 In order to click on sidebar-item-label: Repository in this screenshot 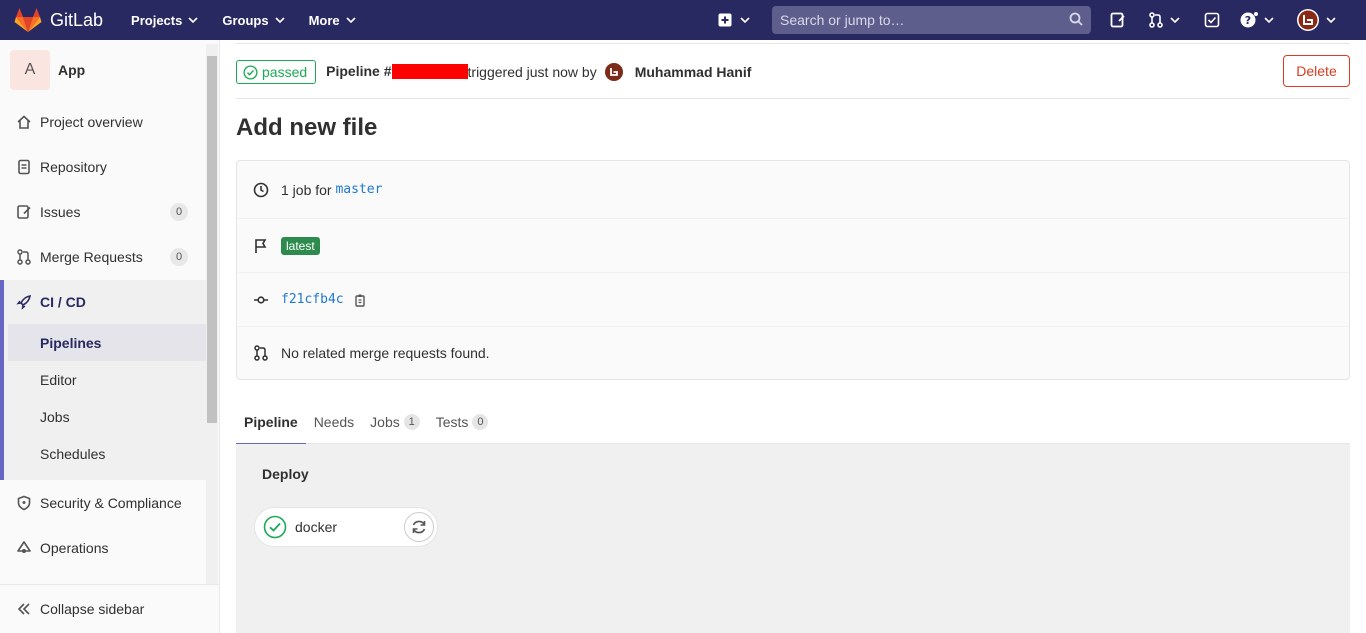, I will do `click(73, 167)`.